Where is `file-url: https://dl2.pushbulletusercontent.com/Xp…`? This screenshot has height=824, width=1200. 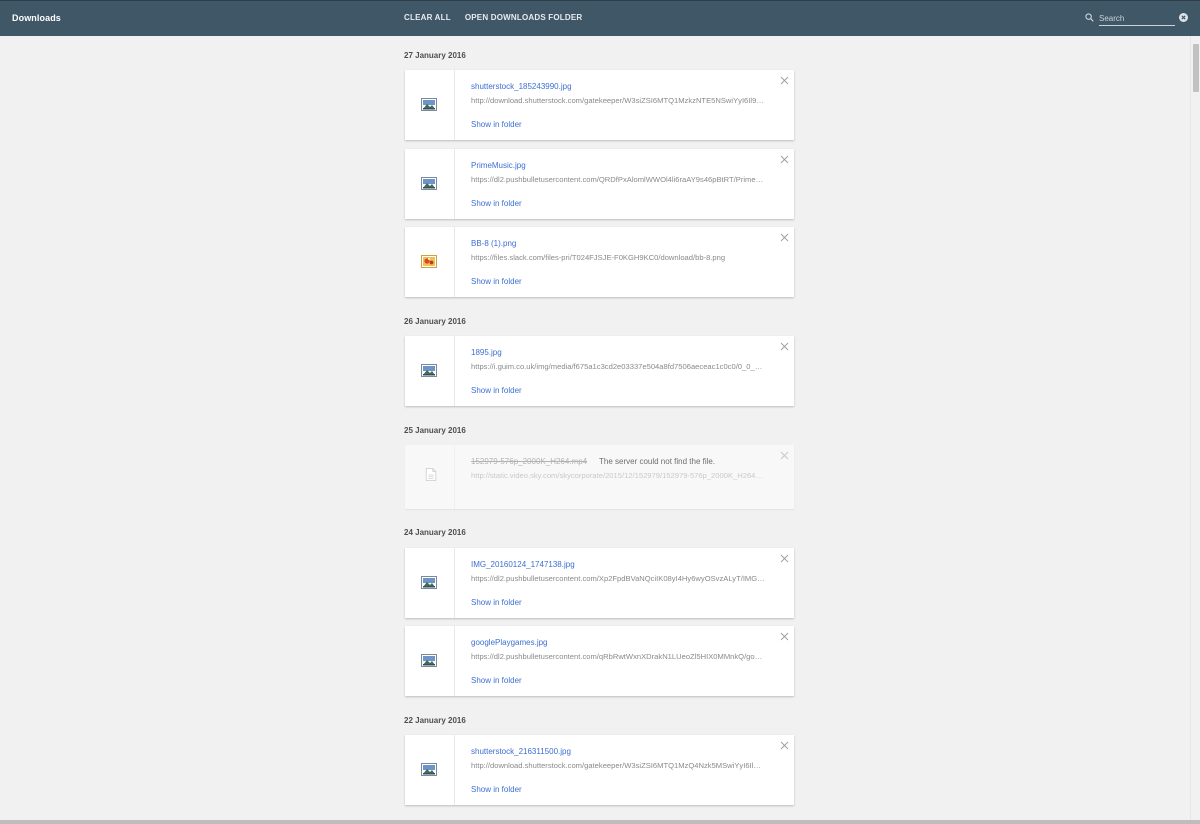 file-url: https://dl2.pushbulletusercontent.com/Xp… is located at coordinates (618, 578).